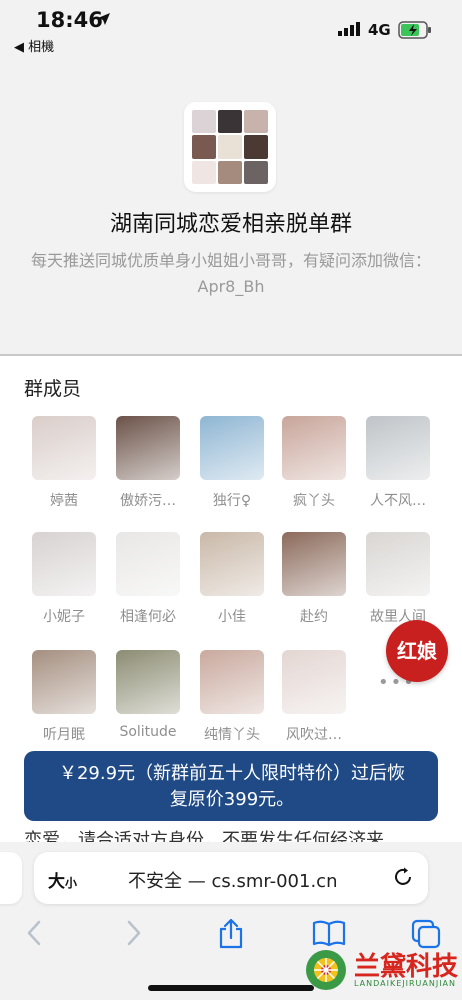  I want to click on member-name: 纯情丫头, so click(232, 735).